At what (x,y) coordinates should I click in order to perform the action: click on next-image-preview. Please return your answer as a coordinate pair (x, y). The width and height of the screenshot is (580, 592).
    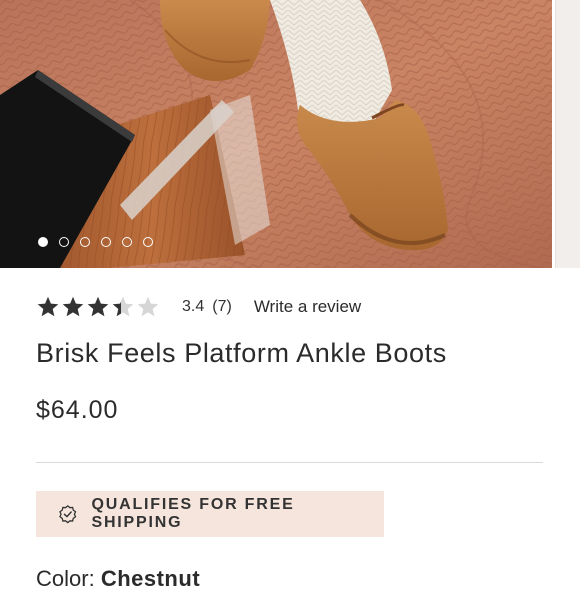
    Looking at the image, I should click on (567, 134).